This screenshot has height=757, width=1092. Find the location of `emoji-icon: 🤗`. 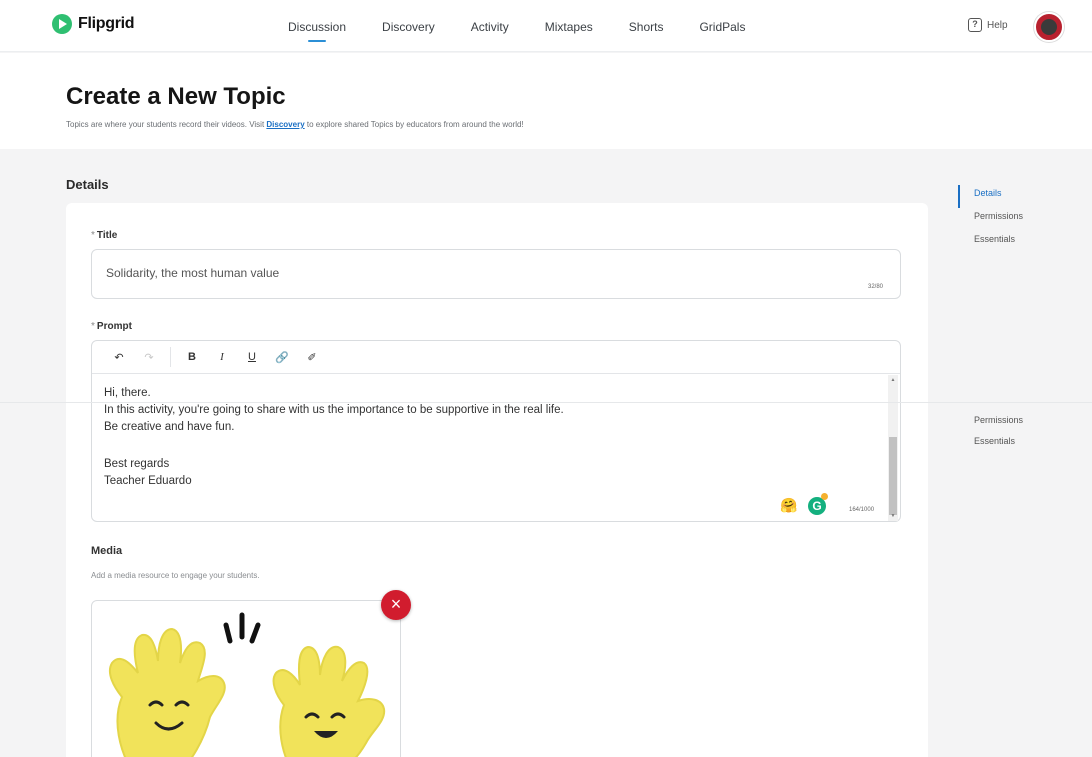

emoji-icon: 🤗 is located at coordinates (788, 505).